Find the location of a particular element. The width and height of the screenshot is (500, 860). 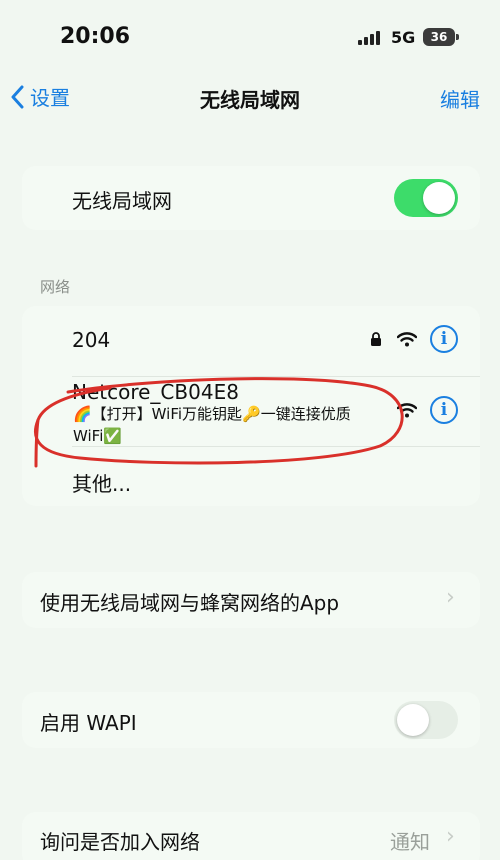

edit-button: 编辑 is located at coordinates (460, 98).